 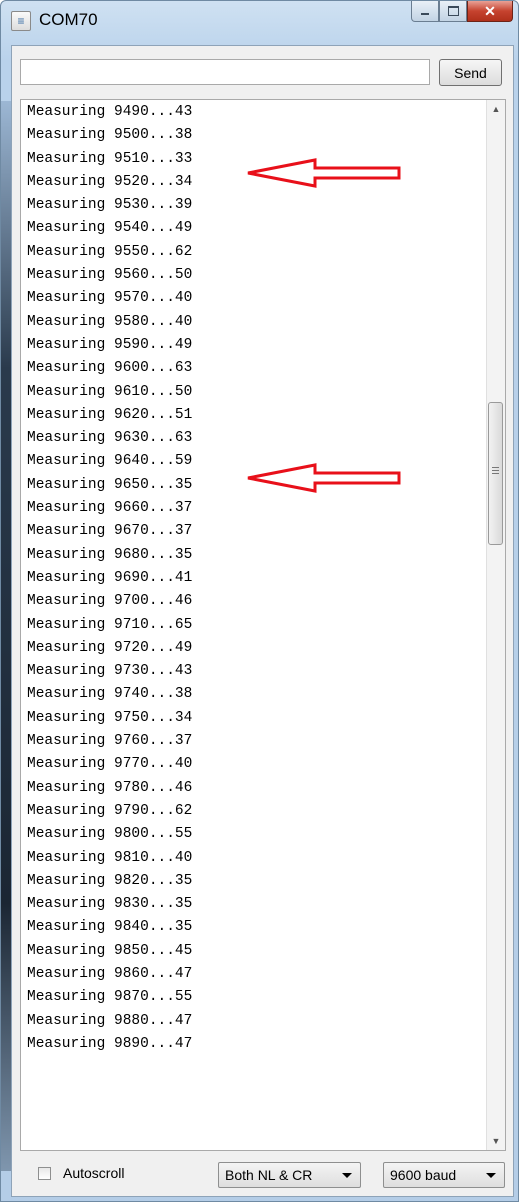 I want to click on output-line: Measuring 9630...63, so click(x=110, y=438).